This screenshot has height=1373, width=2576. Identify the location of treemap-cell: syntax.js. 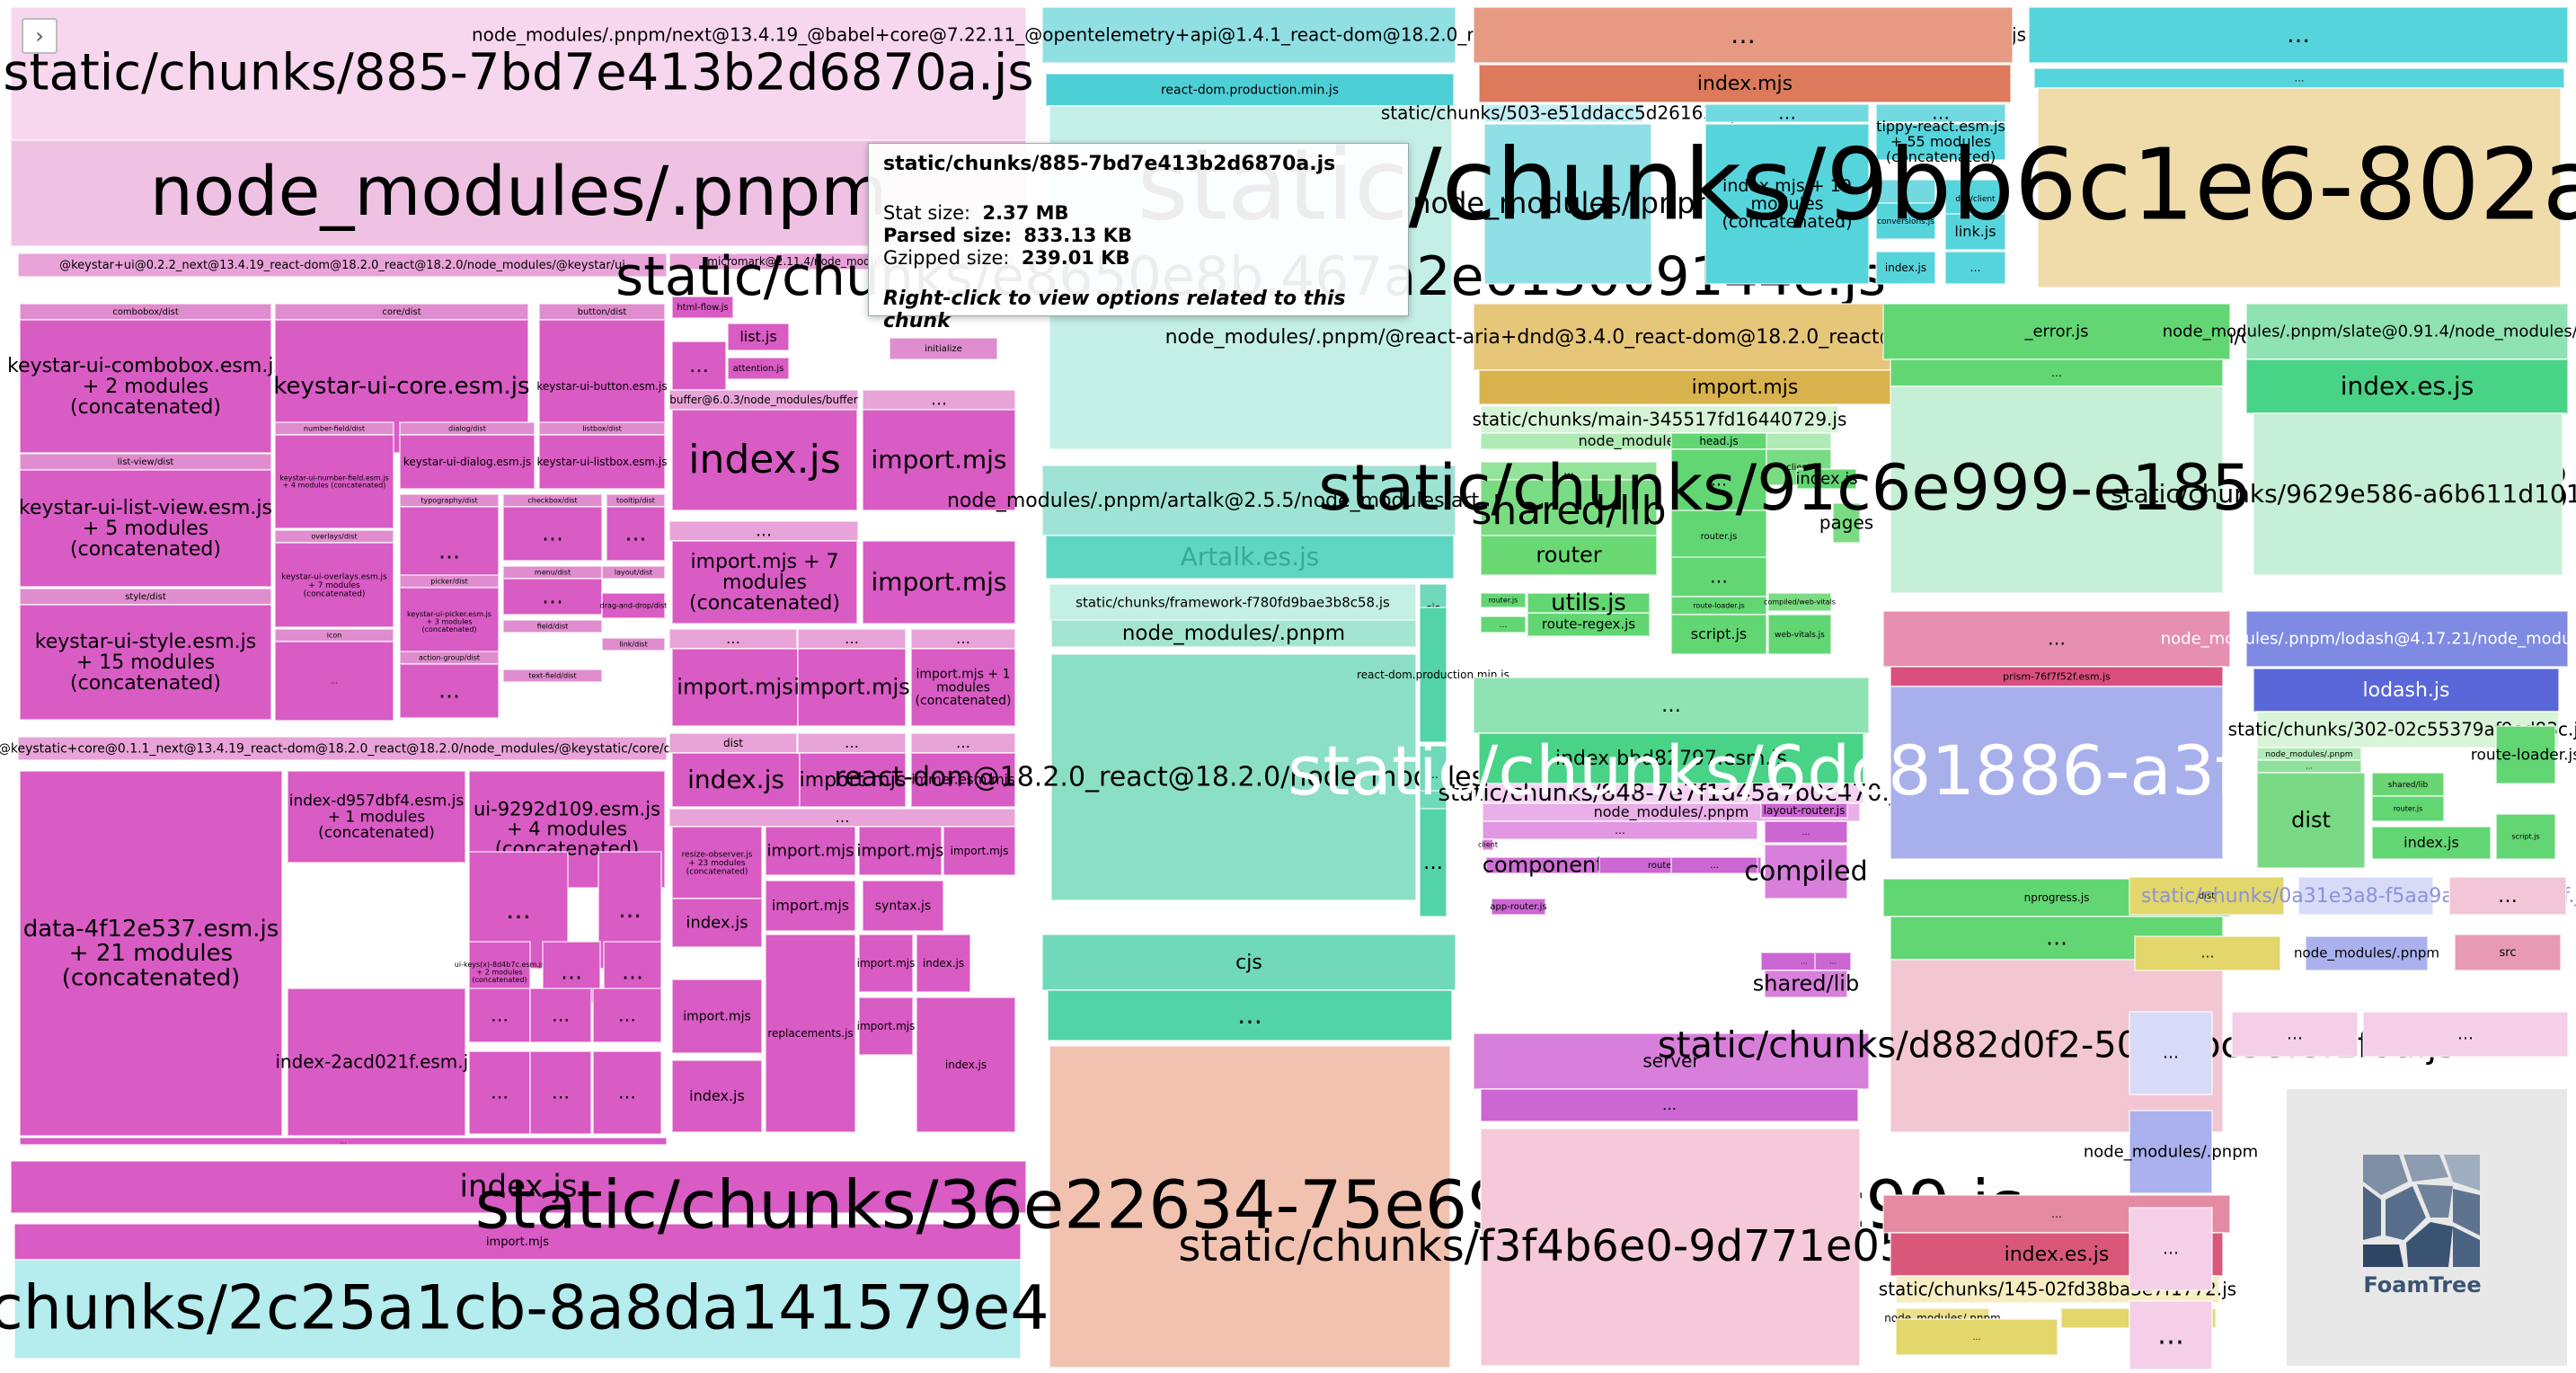
(903, 906).